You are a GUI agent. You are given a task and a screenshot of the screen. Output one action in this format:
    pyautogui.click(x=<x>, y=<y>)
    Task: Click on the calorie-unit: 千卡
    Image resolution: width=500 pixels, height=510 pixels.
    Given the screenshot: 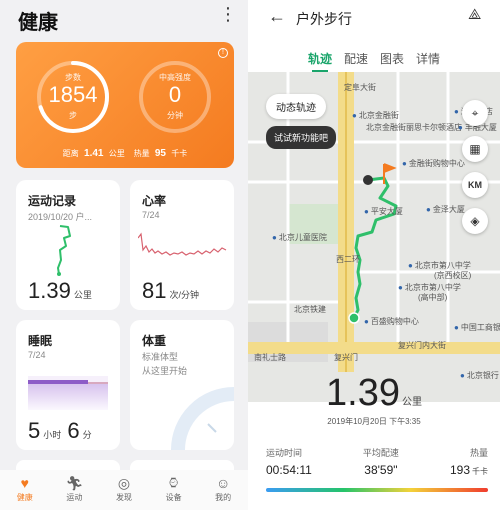 What is the action you would take?
    pyautogui.click(x=179, y=153)
    